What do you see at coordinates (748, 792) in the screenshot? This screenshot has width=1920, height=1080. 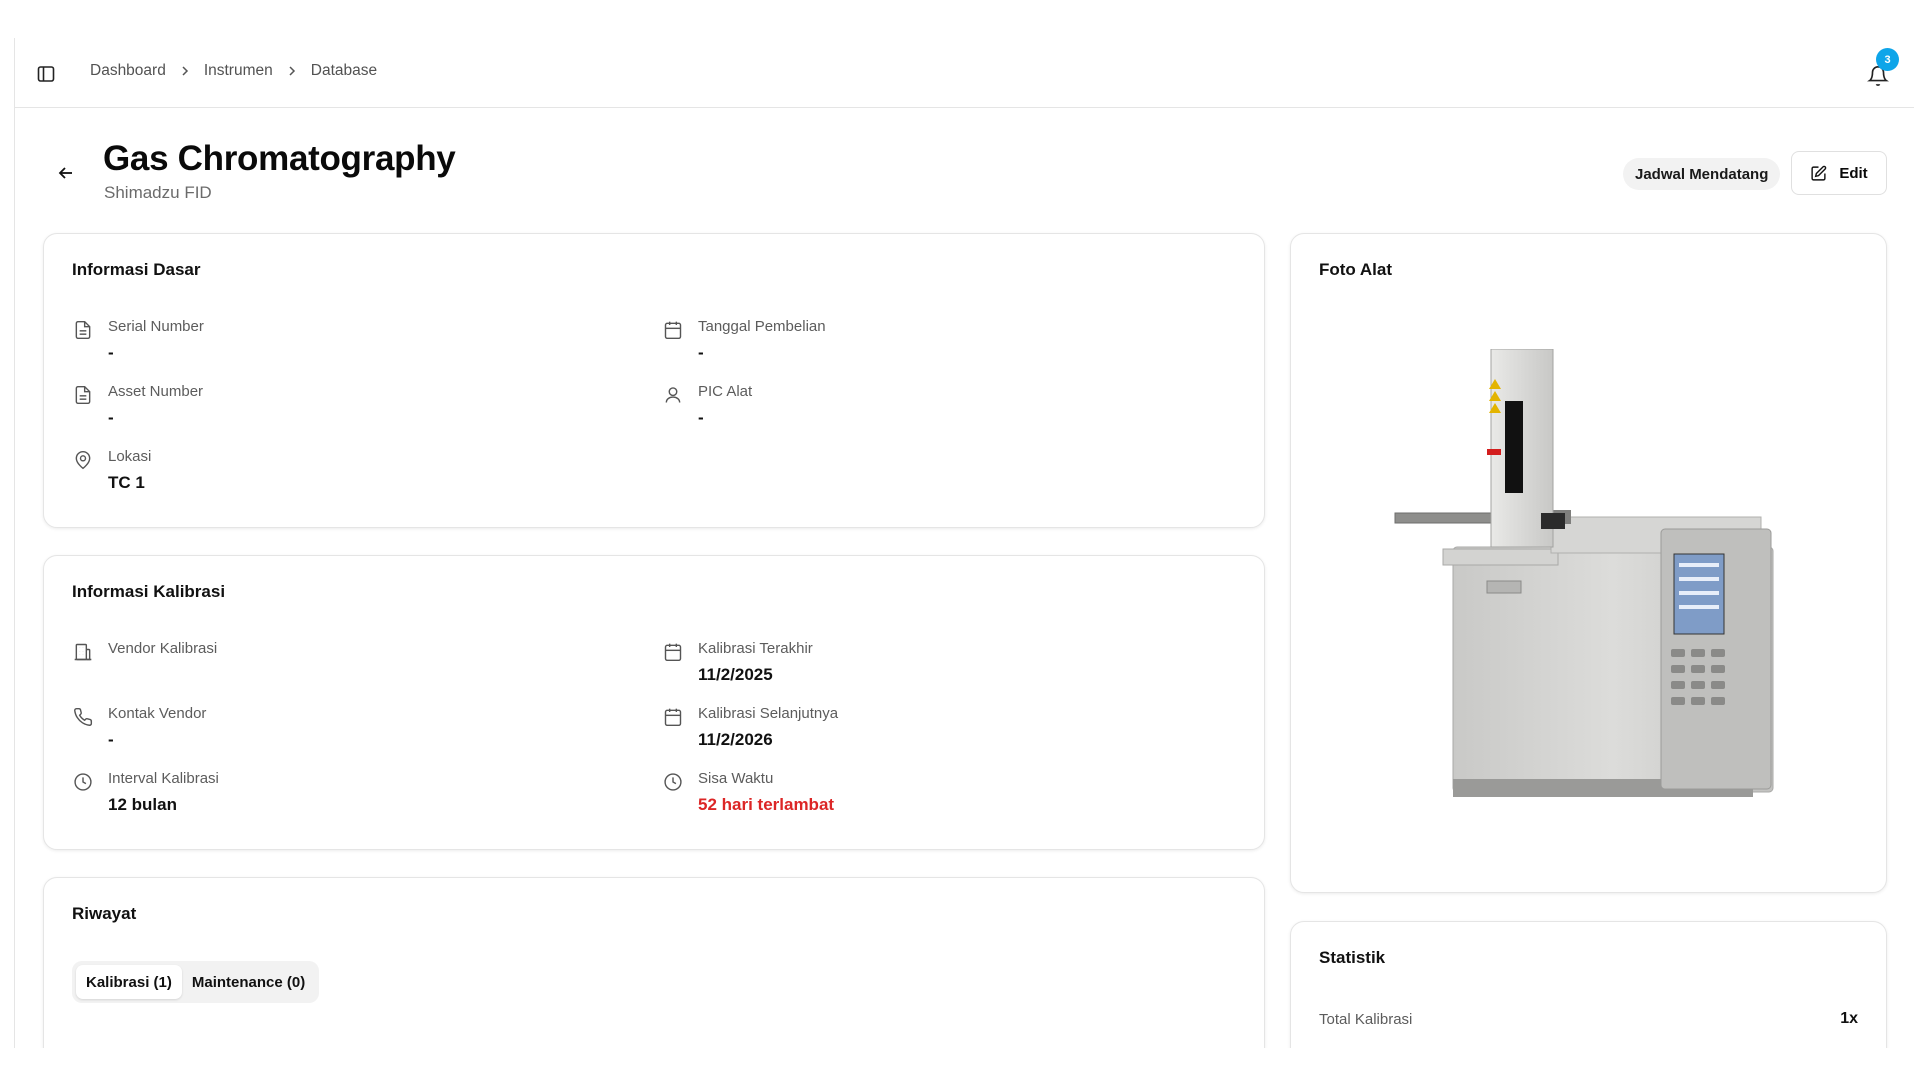 I see `remaining-time-field: Sisa Waktu 52 hari terlambat` at bounding box center [748, 792].